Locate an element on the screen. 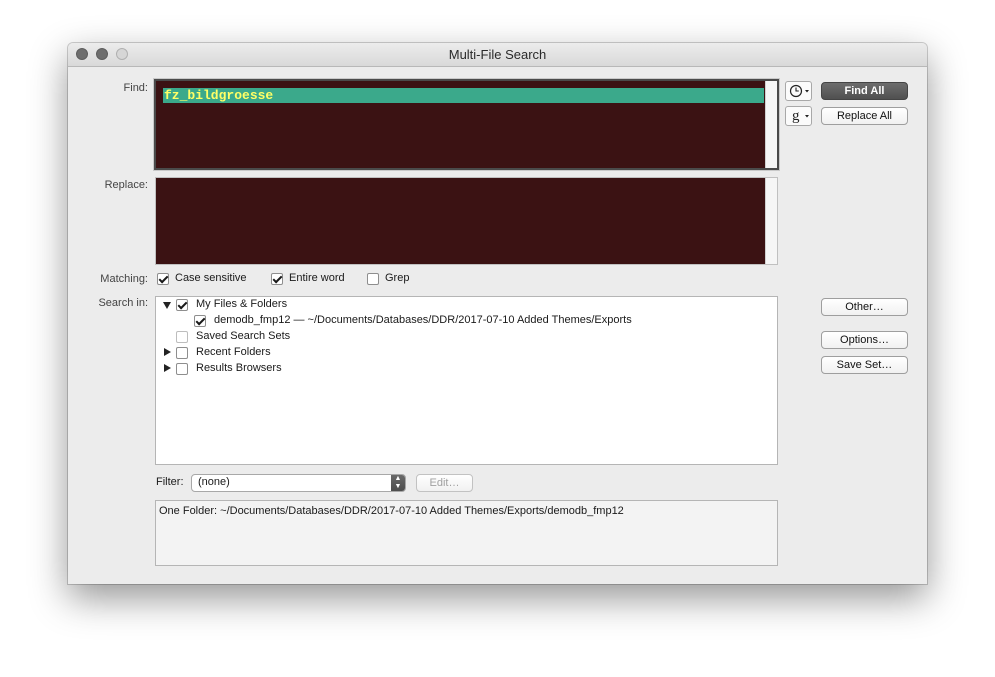 The height and width of the screenshot is (677, 995). grep-label: Grep is located at coordinates (397, 278).